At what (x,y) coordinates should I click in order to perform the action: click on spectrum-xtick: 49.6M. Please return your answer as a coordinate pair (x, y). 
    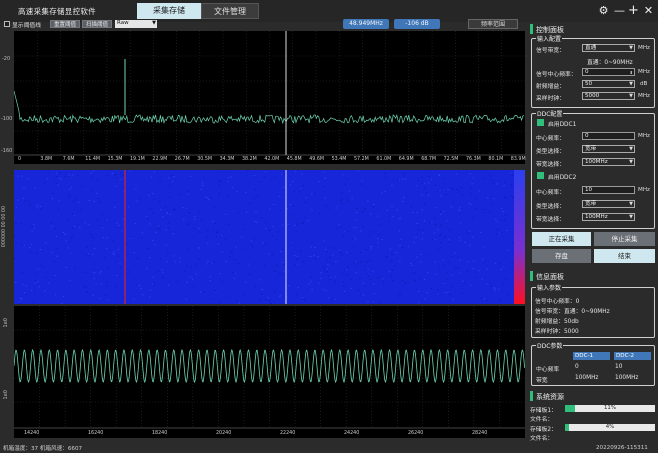
    Looking at the image, I should click on (317, 159).